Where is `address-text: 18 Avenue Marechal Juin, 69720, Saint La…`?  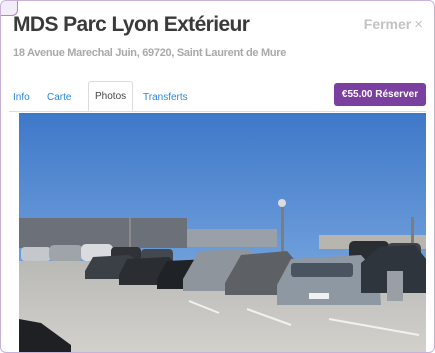
address-text: 18 Avenue Marechal Juin, 69720, Saint La… is located at coordinates (150, 53).